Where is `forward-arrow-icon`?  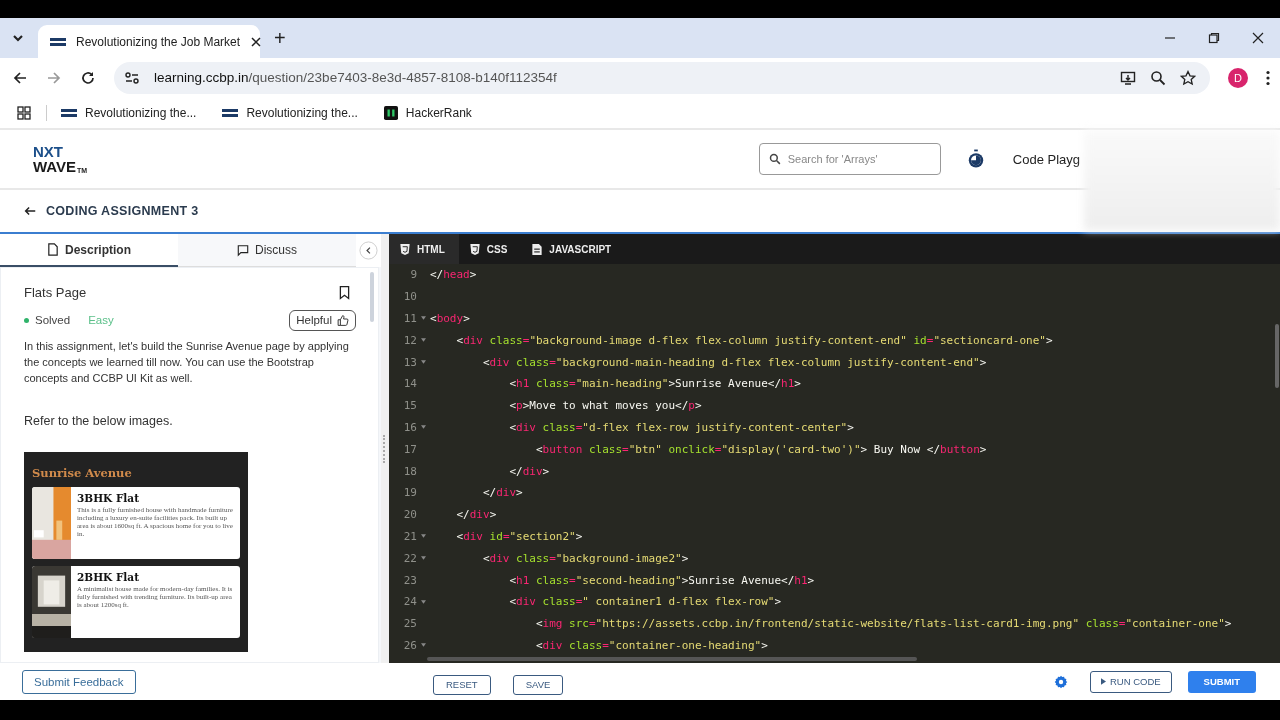
forward-arrow-icon is located at coordinates (54, 77).